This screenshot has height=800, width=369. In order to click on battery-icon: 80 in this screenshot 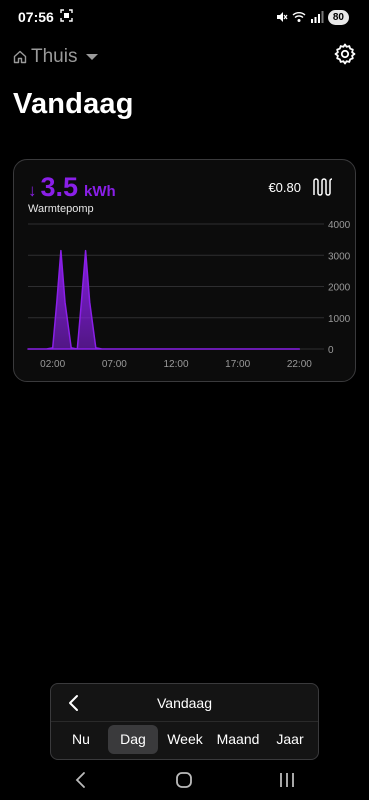, I will do `click(338, 17)`.